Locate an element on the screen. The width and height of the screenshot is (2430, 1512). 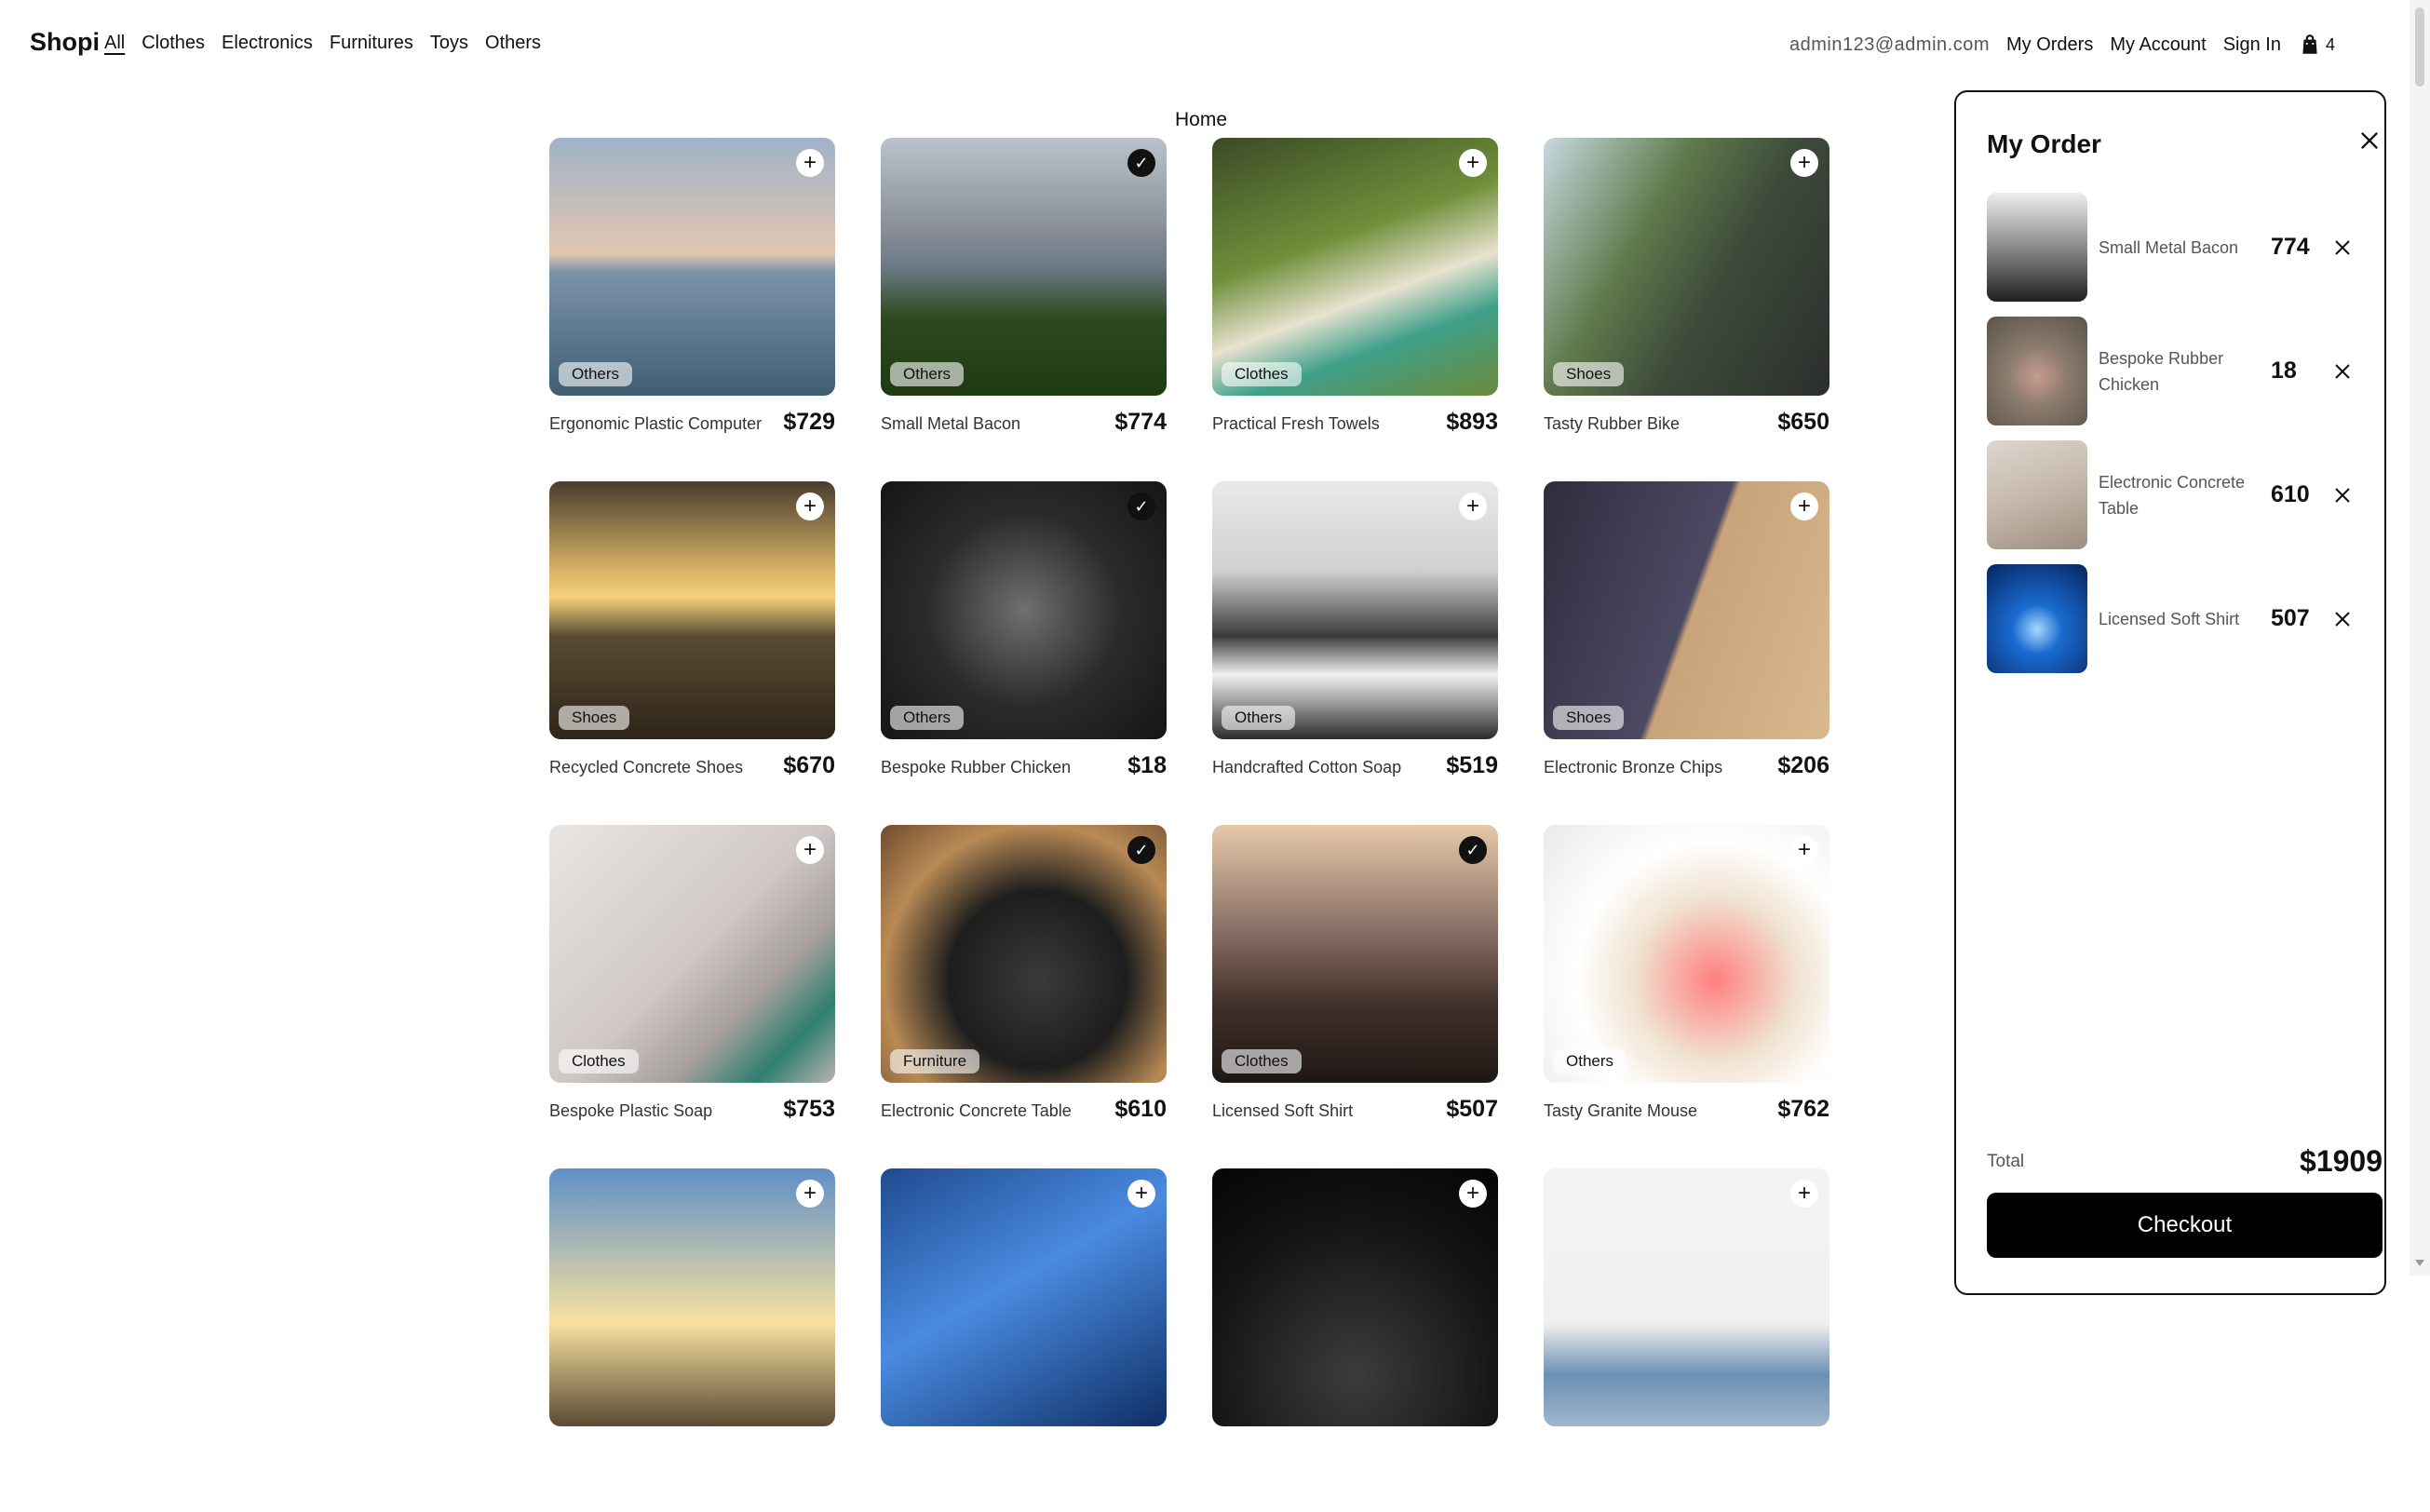
product-name: Ergonomic Plastic Computer is located at coordinates (656, 424).